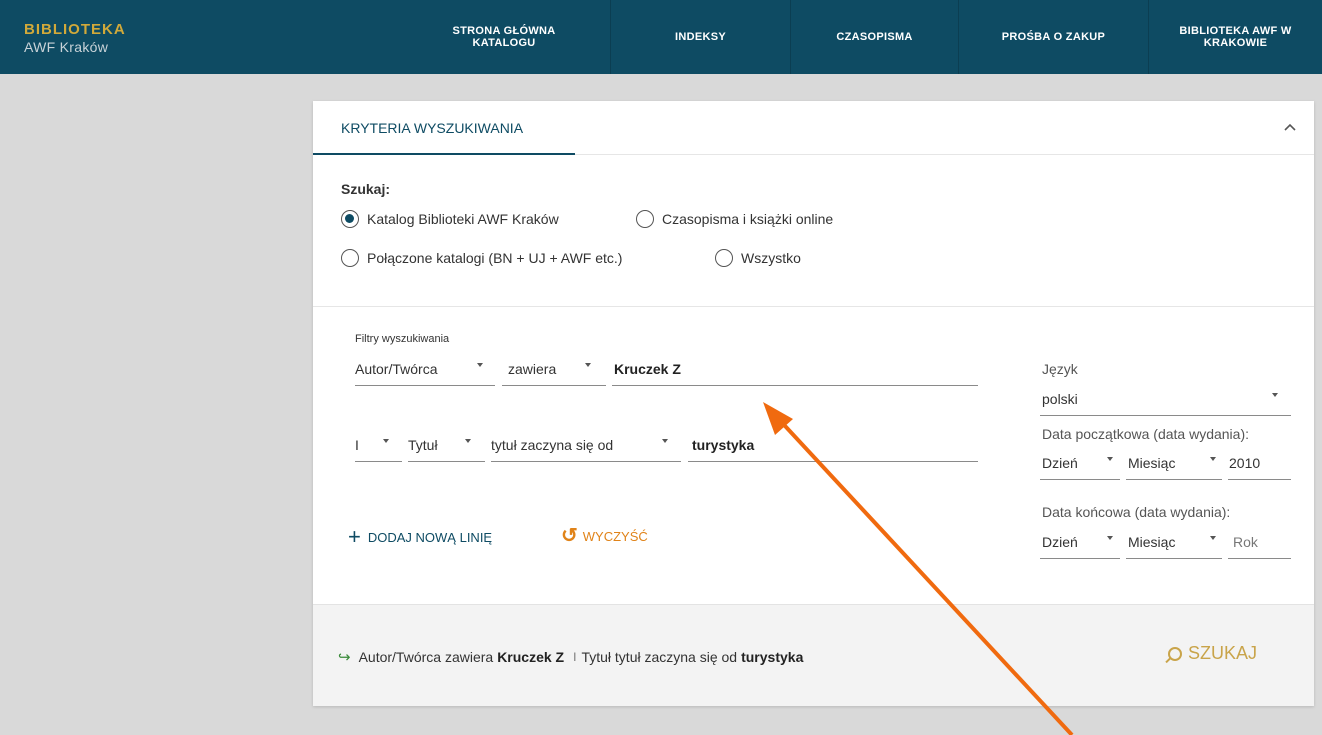  What do you see at coordinates (350, 219) in the screenshot?
I see `radio-selected-icon` at bounding box center [350, 219].